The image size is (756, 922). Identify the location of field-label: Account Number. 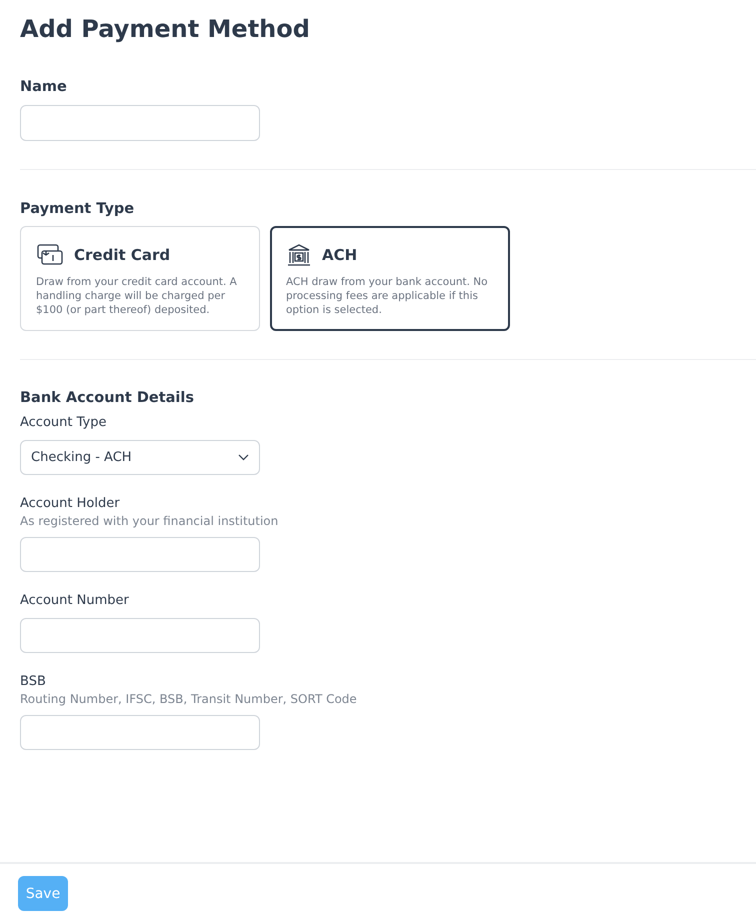
(75, 601).